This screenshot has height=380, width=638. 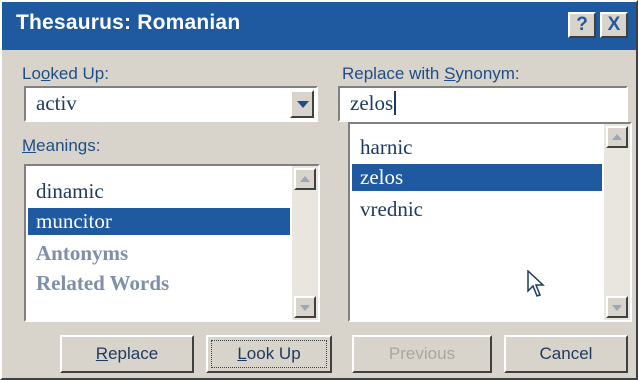 What do you see at coordinates (477, 177) in the screenshot?
I see `synonym-item-selected: zelos` at bounding box center [477, 177].